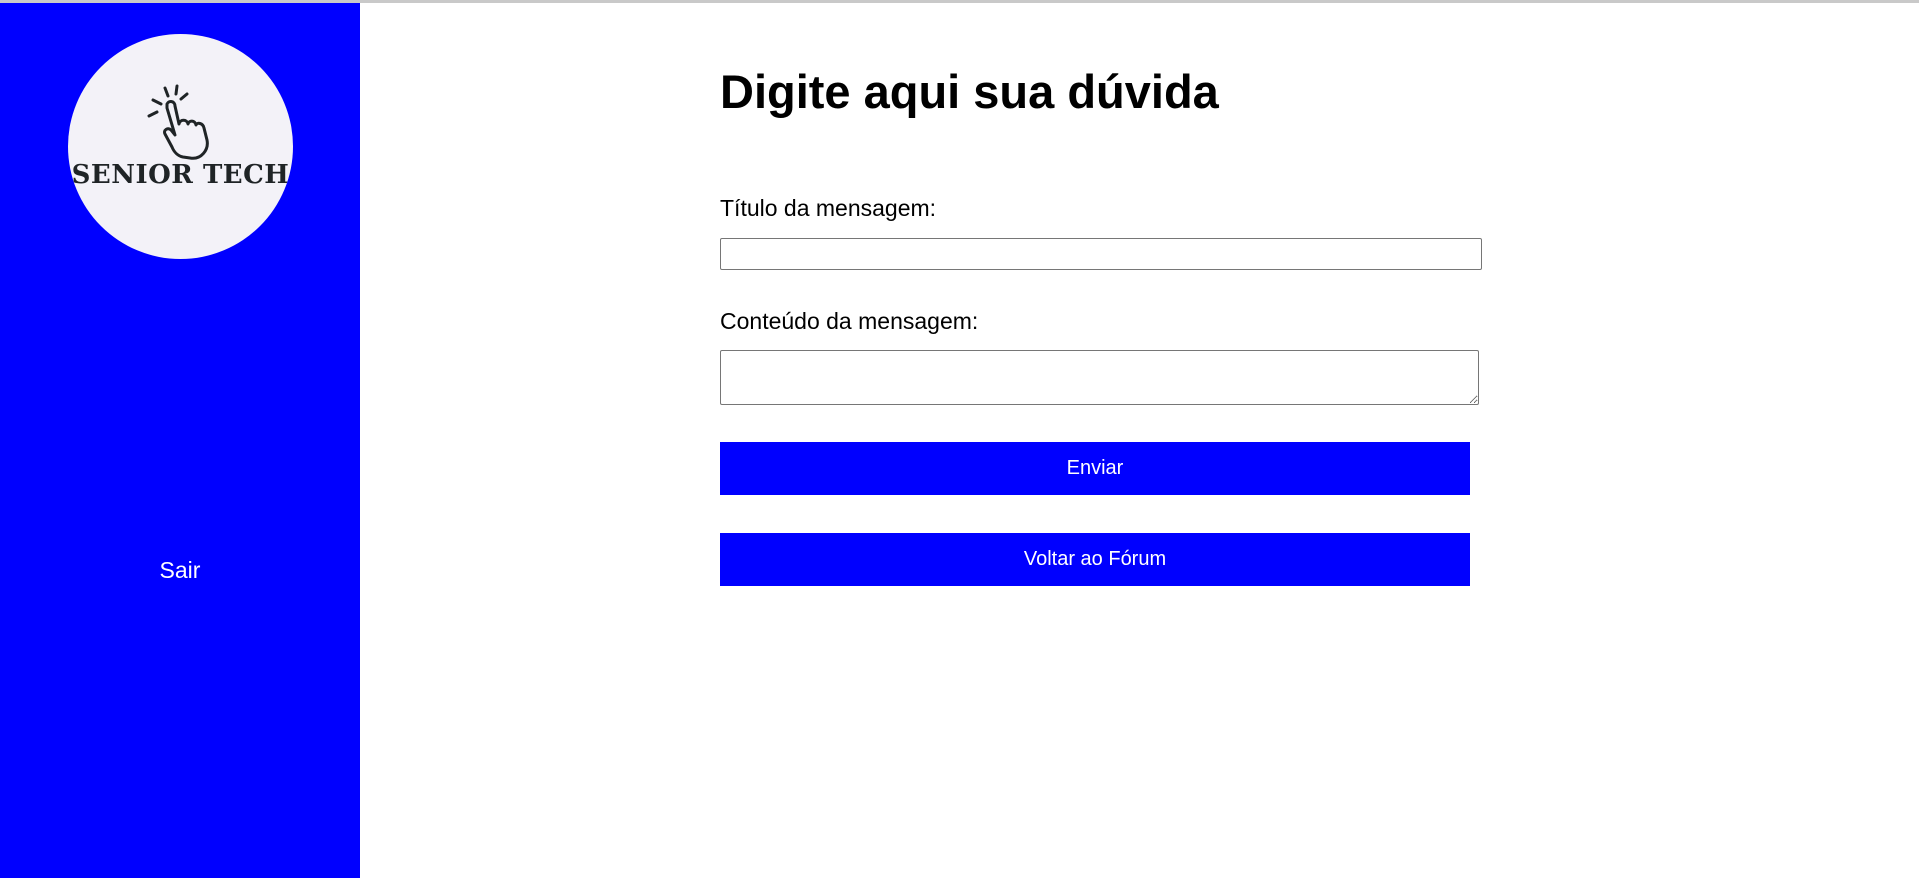 Image resolution: width=1919 pixels, height=878 pixels. Describe the element at coordinates (1099, 377) in the screenshot. I see `message-content-textarea` at that location.